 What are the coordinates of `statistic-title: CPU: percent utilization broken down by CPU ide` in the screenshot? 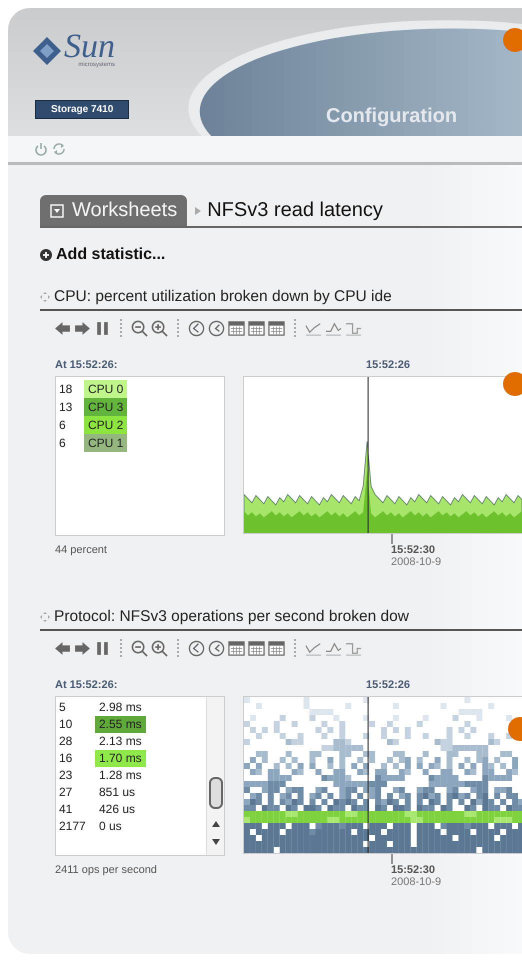 It's located at (223, 297).